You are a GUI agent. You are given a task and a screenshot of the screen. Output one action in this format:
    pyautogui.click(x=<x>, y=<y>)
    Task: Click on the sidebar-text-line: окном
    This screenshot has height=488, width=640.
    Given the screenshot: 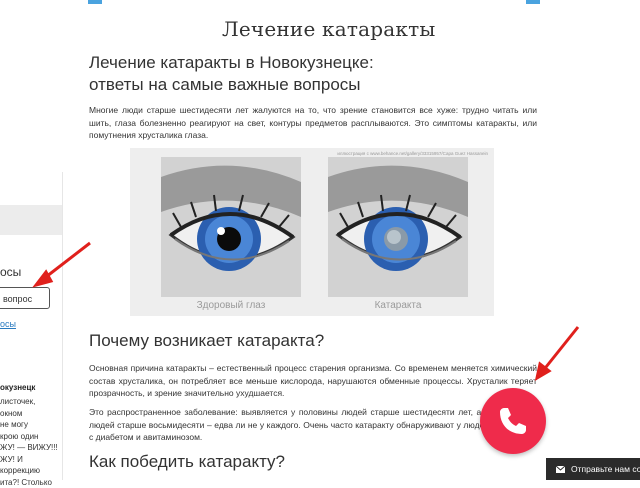 What is the action you would take?
    pyautogui.click(x=31, y=414)
    